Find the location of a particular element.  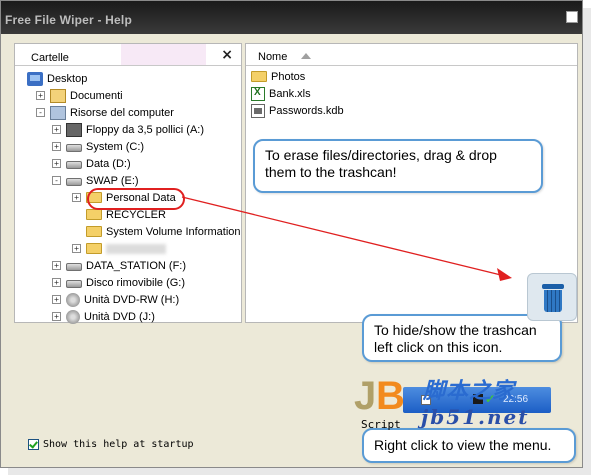

title-bar: Free File Wiper - Help is located at coordinates (291, 17).